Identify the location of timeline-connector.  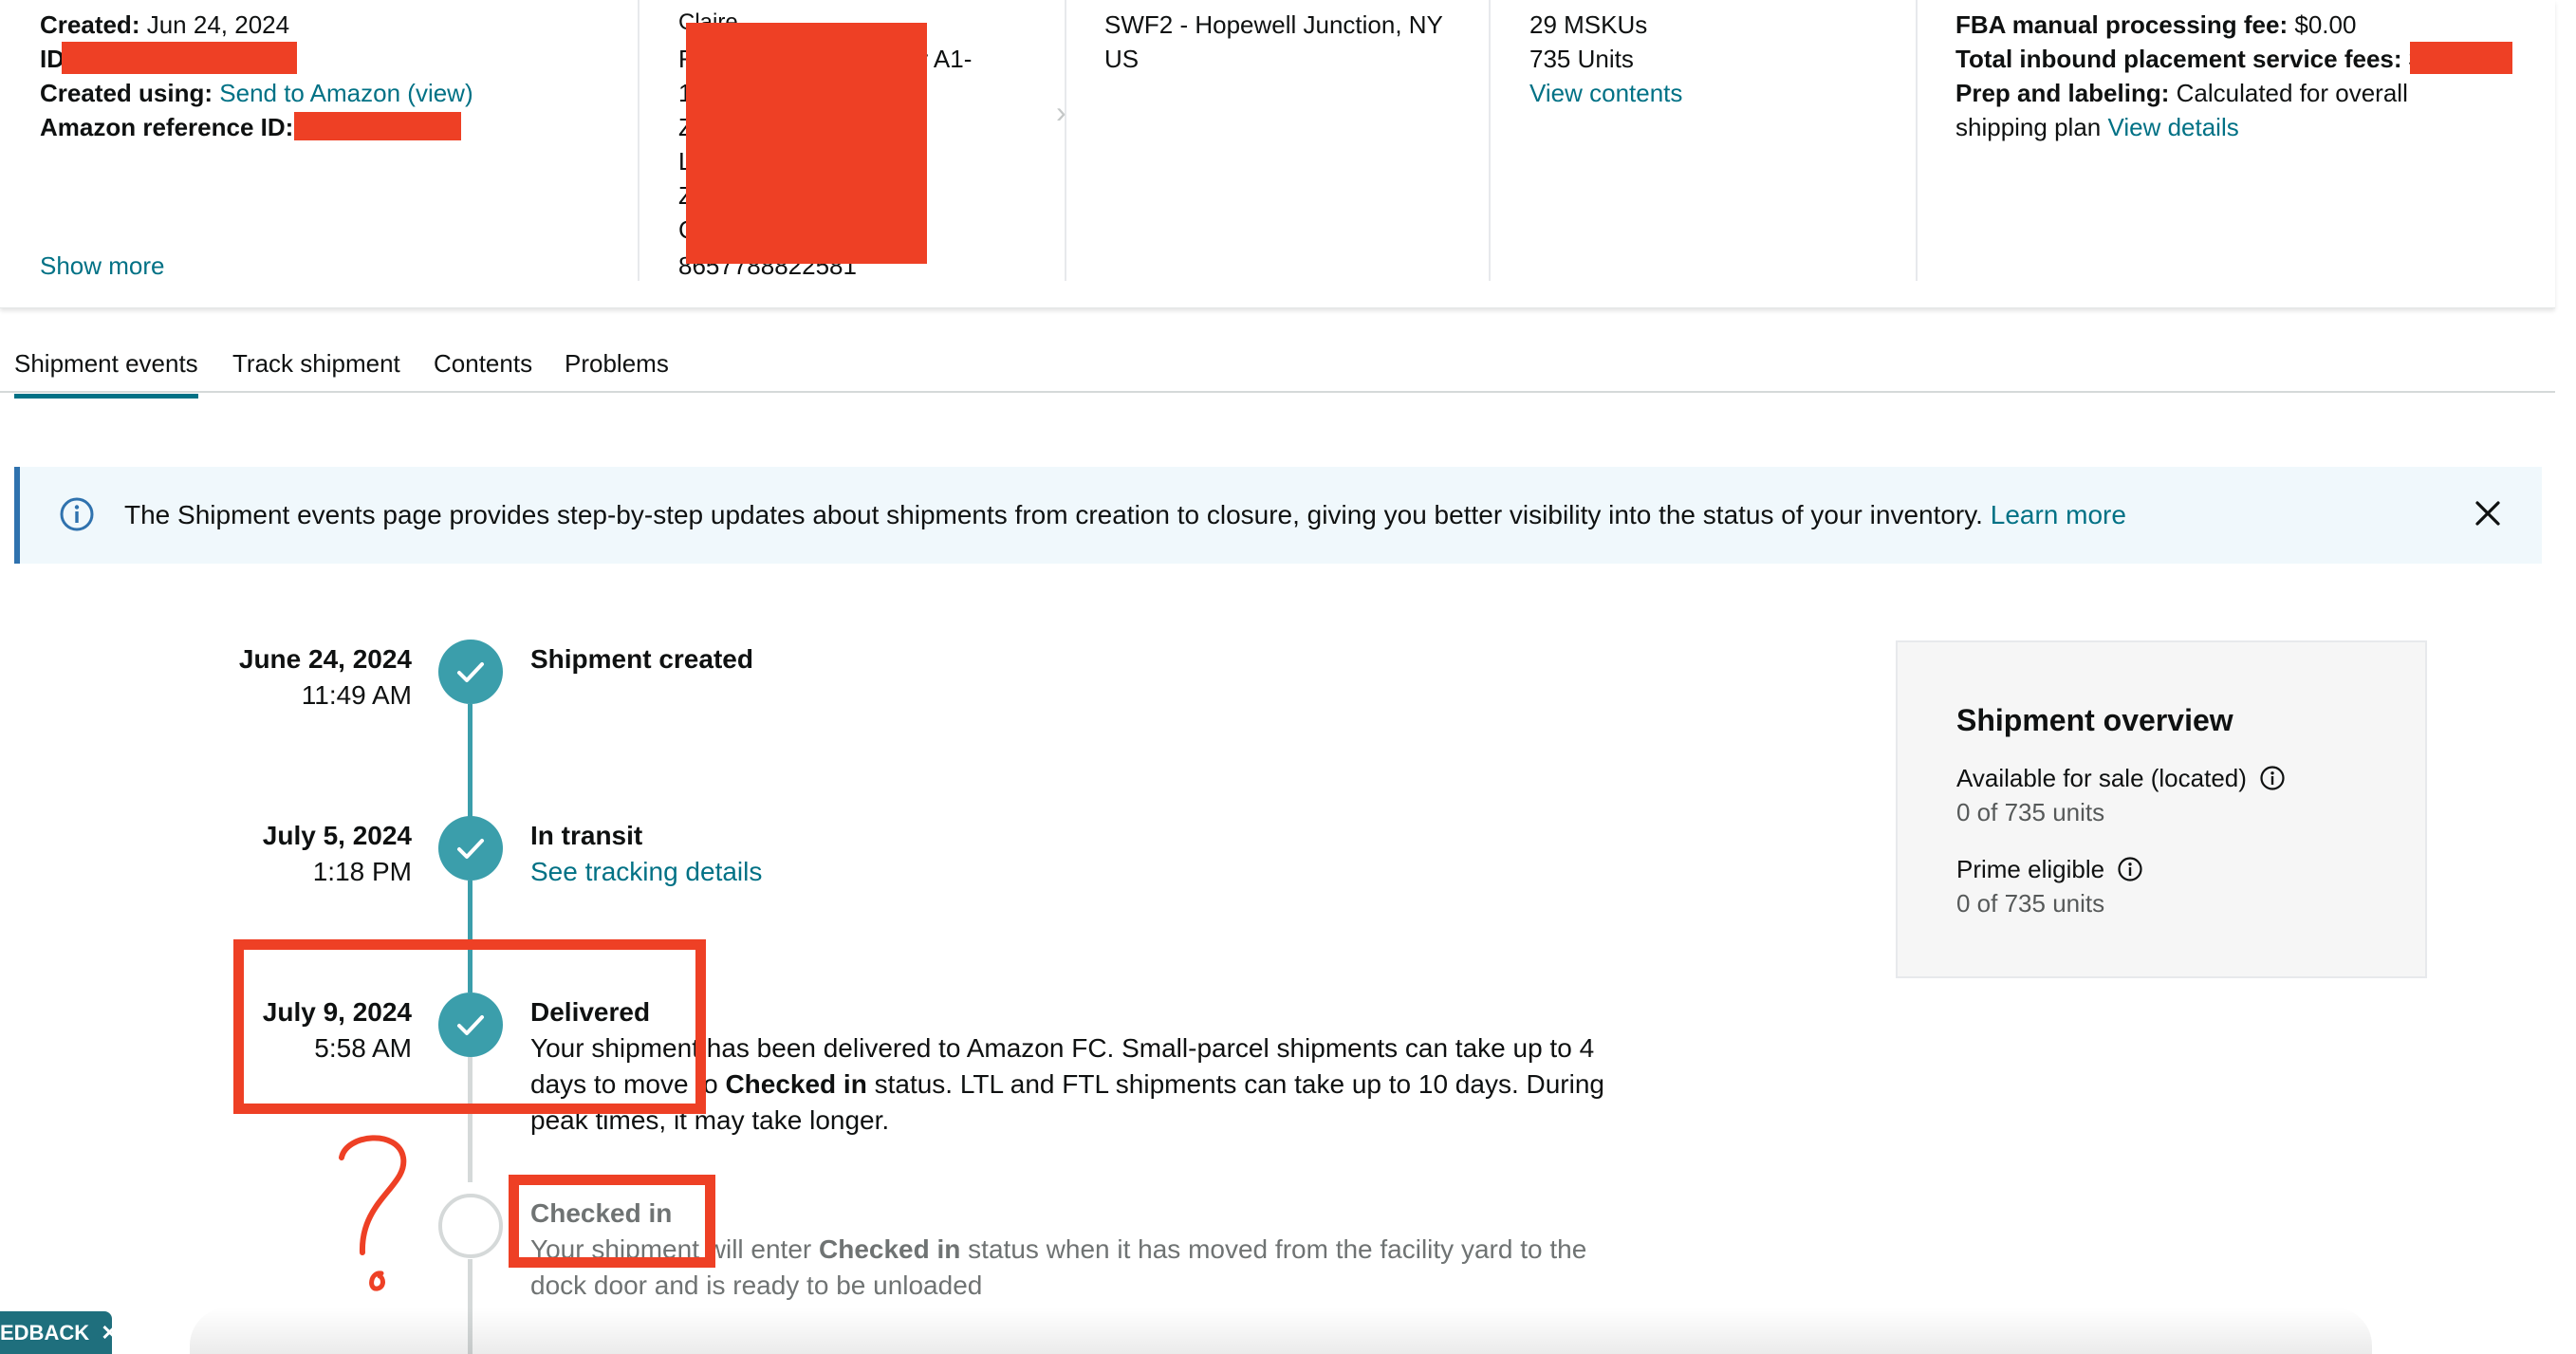
(470, 761).